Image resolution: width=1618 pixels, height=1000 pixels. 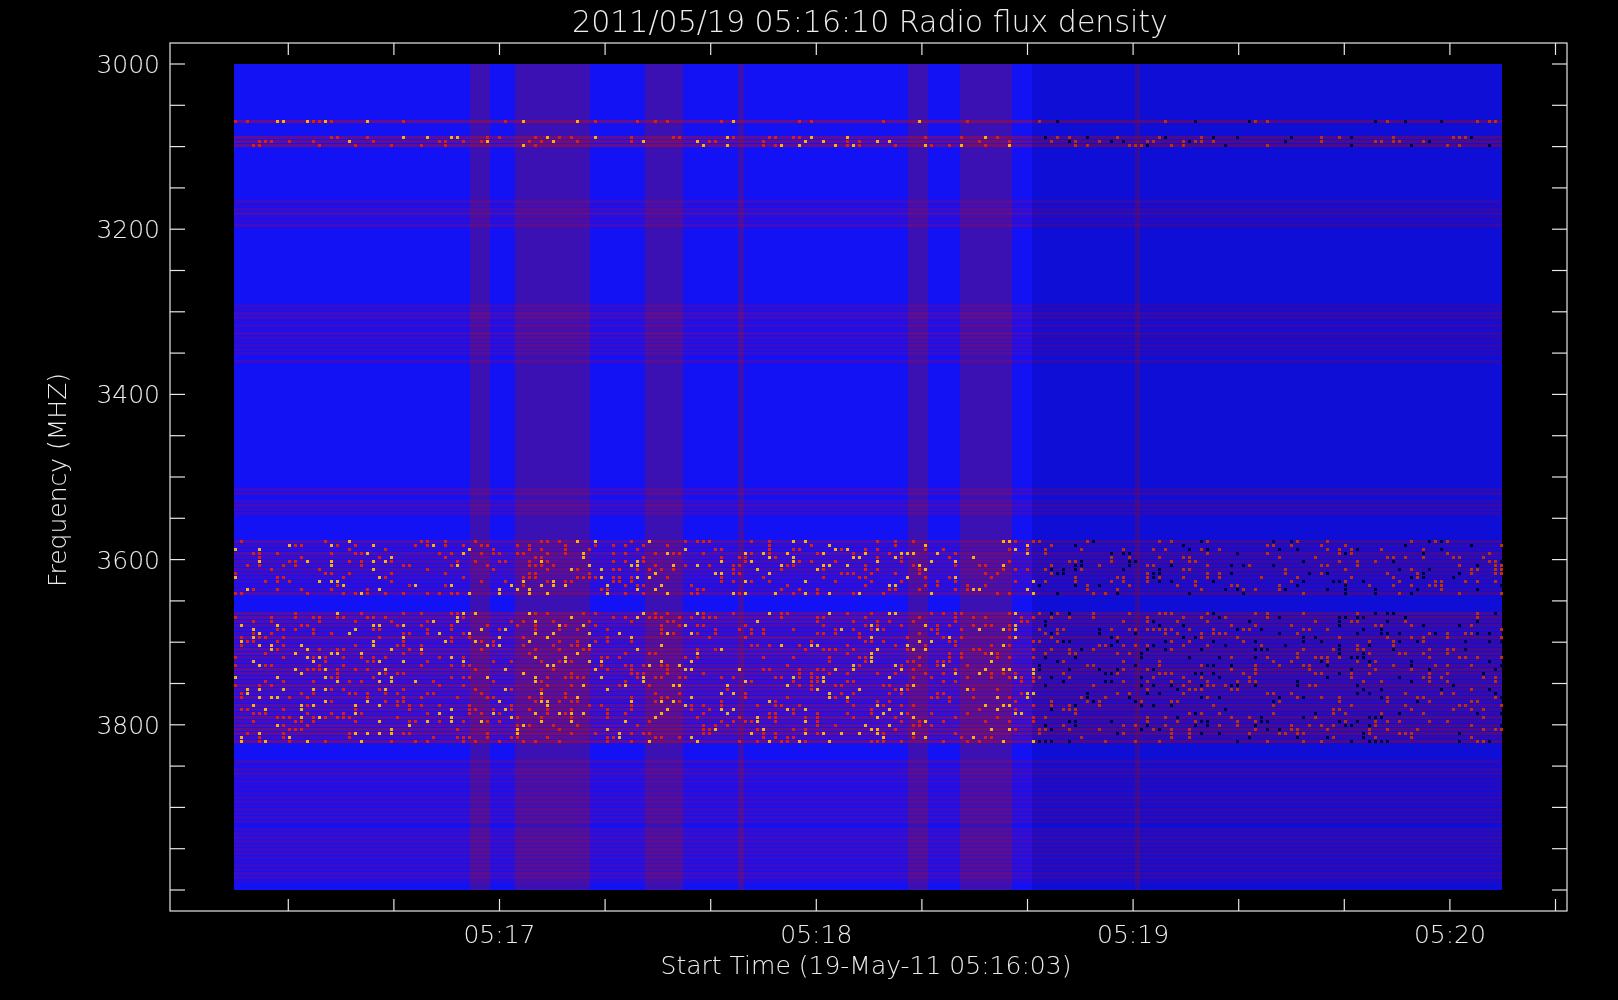 What do you see at coordinates (128, 230) in the screenshot?
I see `y-tick-label: 3200` at bounding box center [128, 230].